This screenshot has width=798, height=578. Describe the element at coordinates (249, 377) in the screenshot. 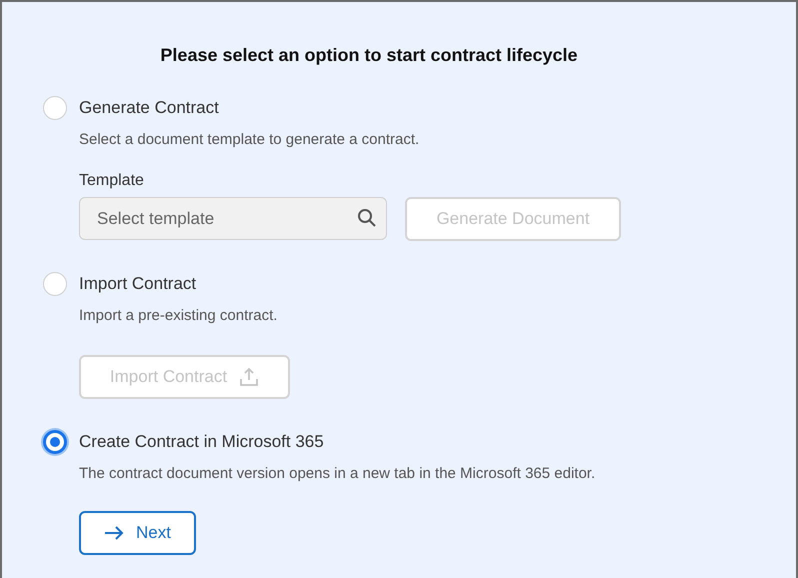

I see `upload-icon` at that location.